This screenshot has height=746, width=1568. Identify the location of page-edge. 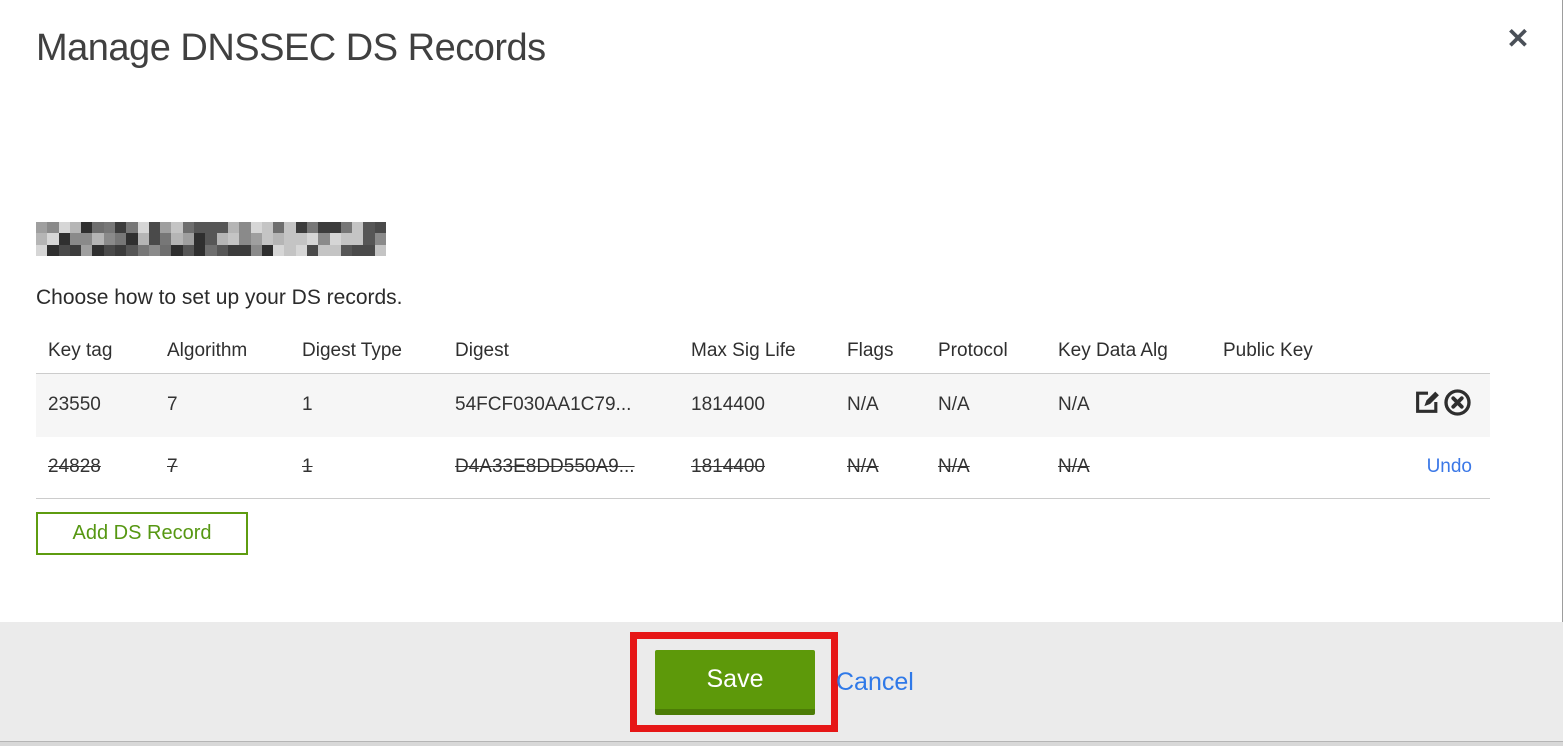
(781, 743).